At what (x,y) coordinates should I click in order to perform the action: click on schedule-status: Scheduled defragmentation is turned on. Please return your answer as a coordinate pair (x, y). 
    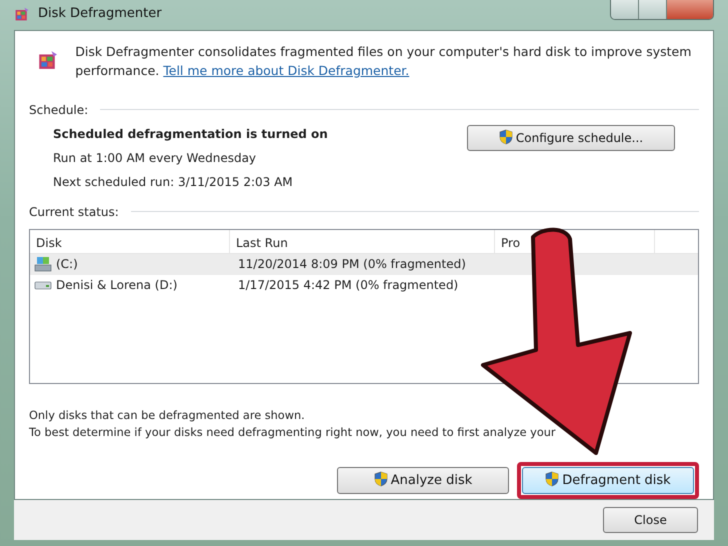
    Looking at the image, I should click on (190, 134).